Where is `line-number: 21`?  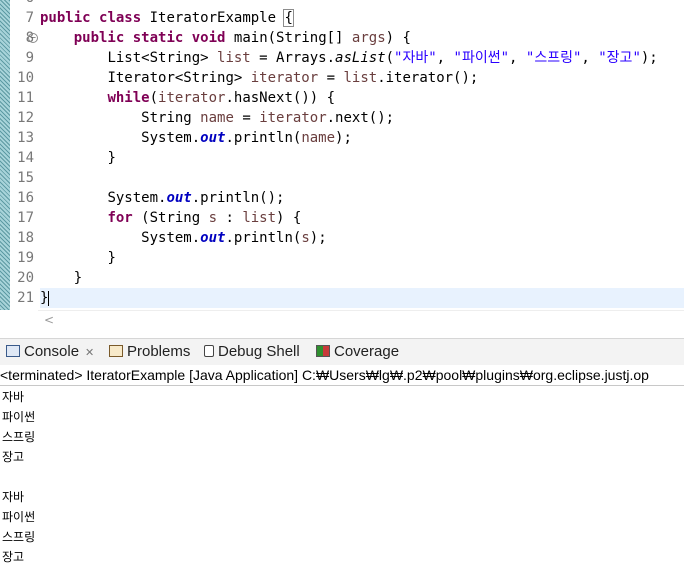
line-number: 21 is located at coordinates (25, 298).